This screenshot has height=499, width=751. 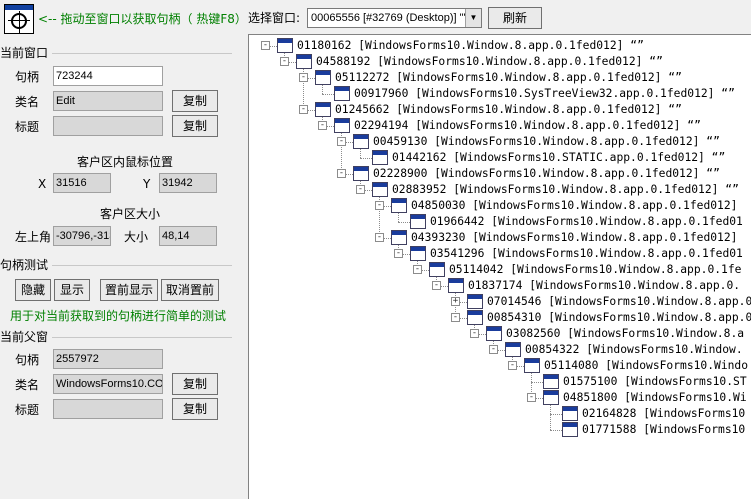 I want to click on mouse-x-field: 31516, so click(x=82, y=183).